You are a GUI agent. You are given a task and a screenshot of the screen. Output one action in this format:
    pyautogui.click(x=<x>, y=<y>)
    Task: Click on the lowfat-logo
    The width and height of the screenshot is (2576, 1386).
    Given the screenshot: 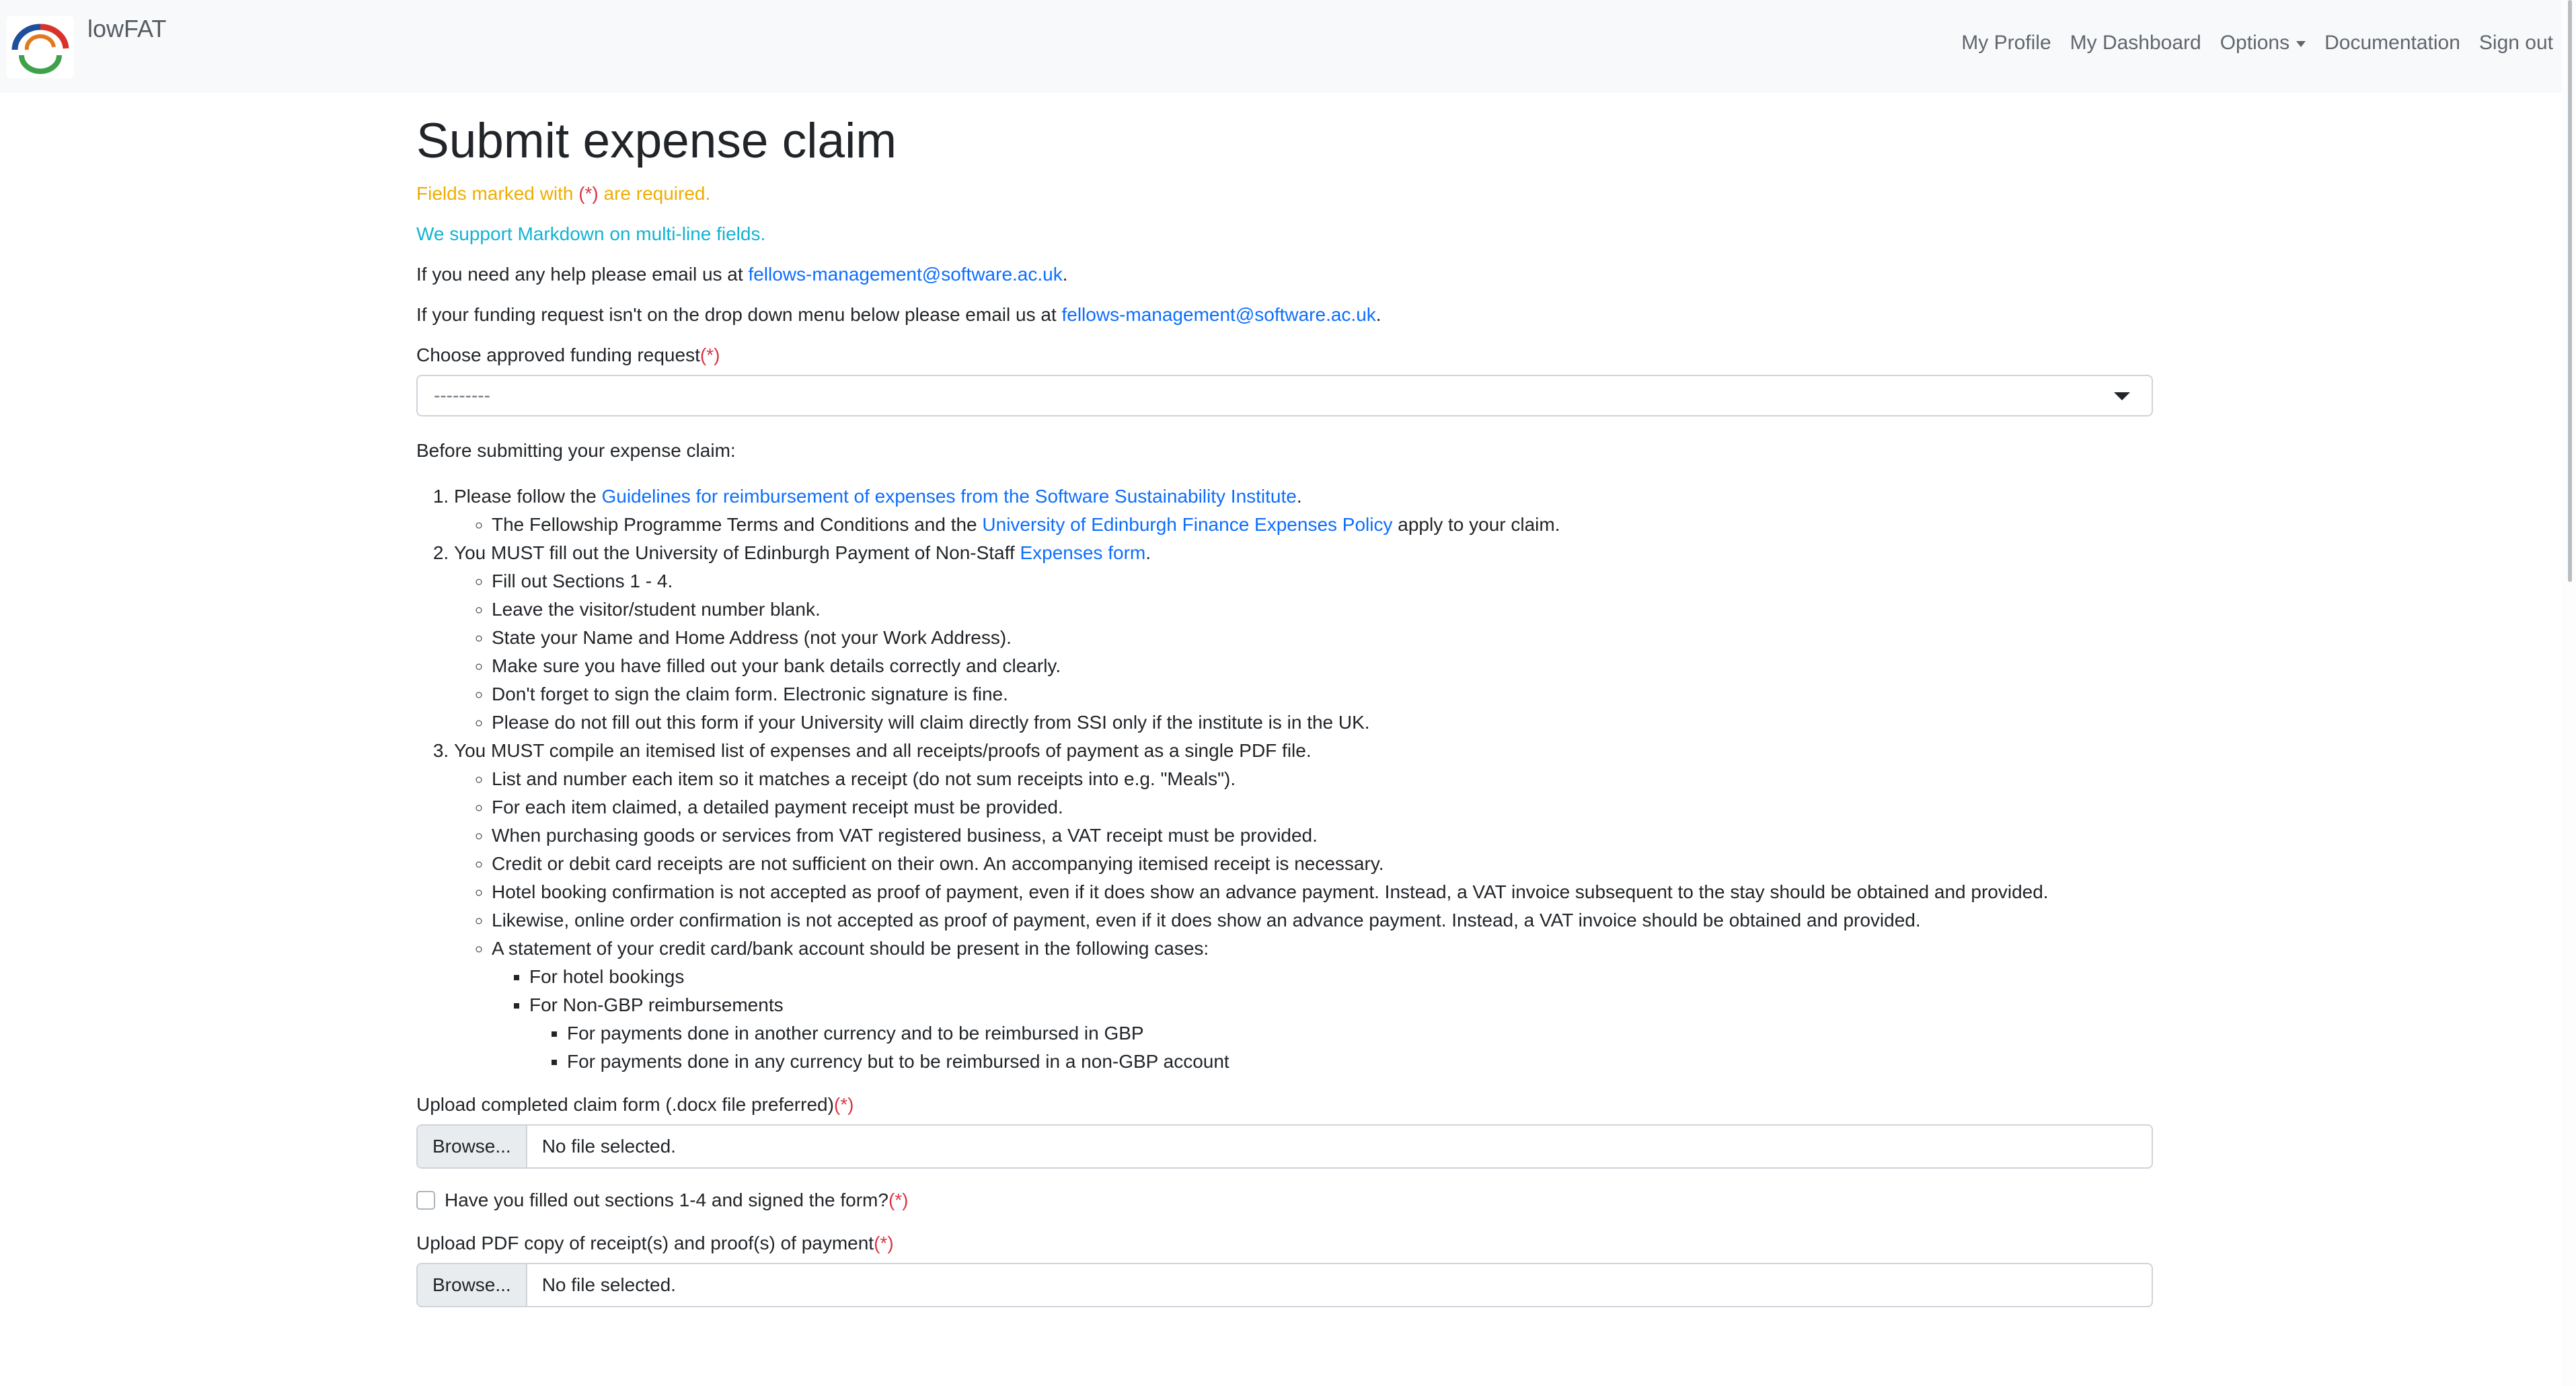 What is the action you would take?
    pyautogui.click(x=40, y=47)
    